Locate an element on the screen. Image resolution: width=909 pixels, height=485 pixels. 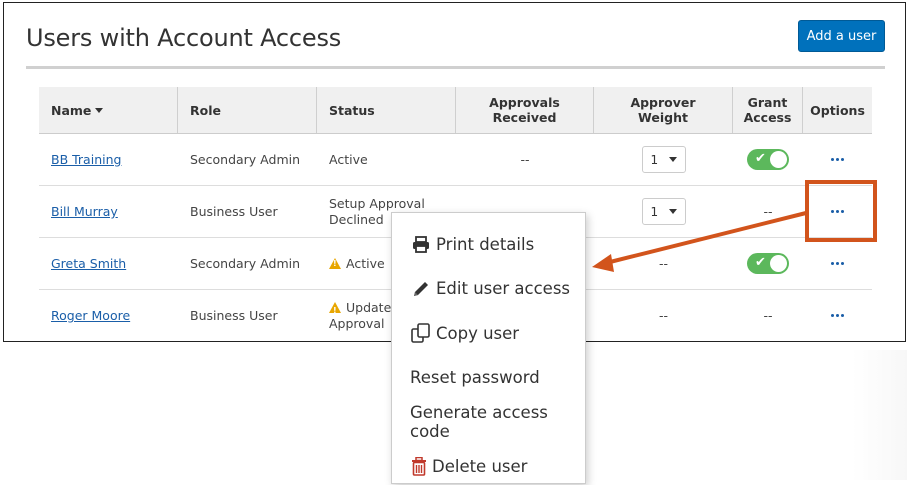
menu-item-reset-password: Reset password is located at coordinates (488, 378).